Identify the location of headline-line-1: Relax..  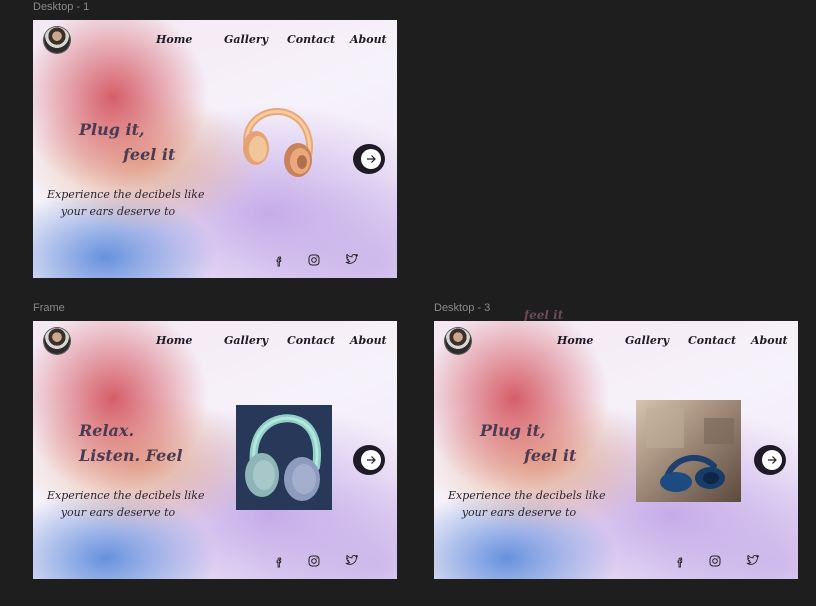
(107, 430).